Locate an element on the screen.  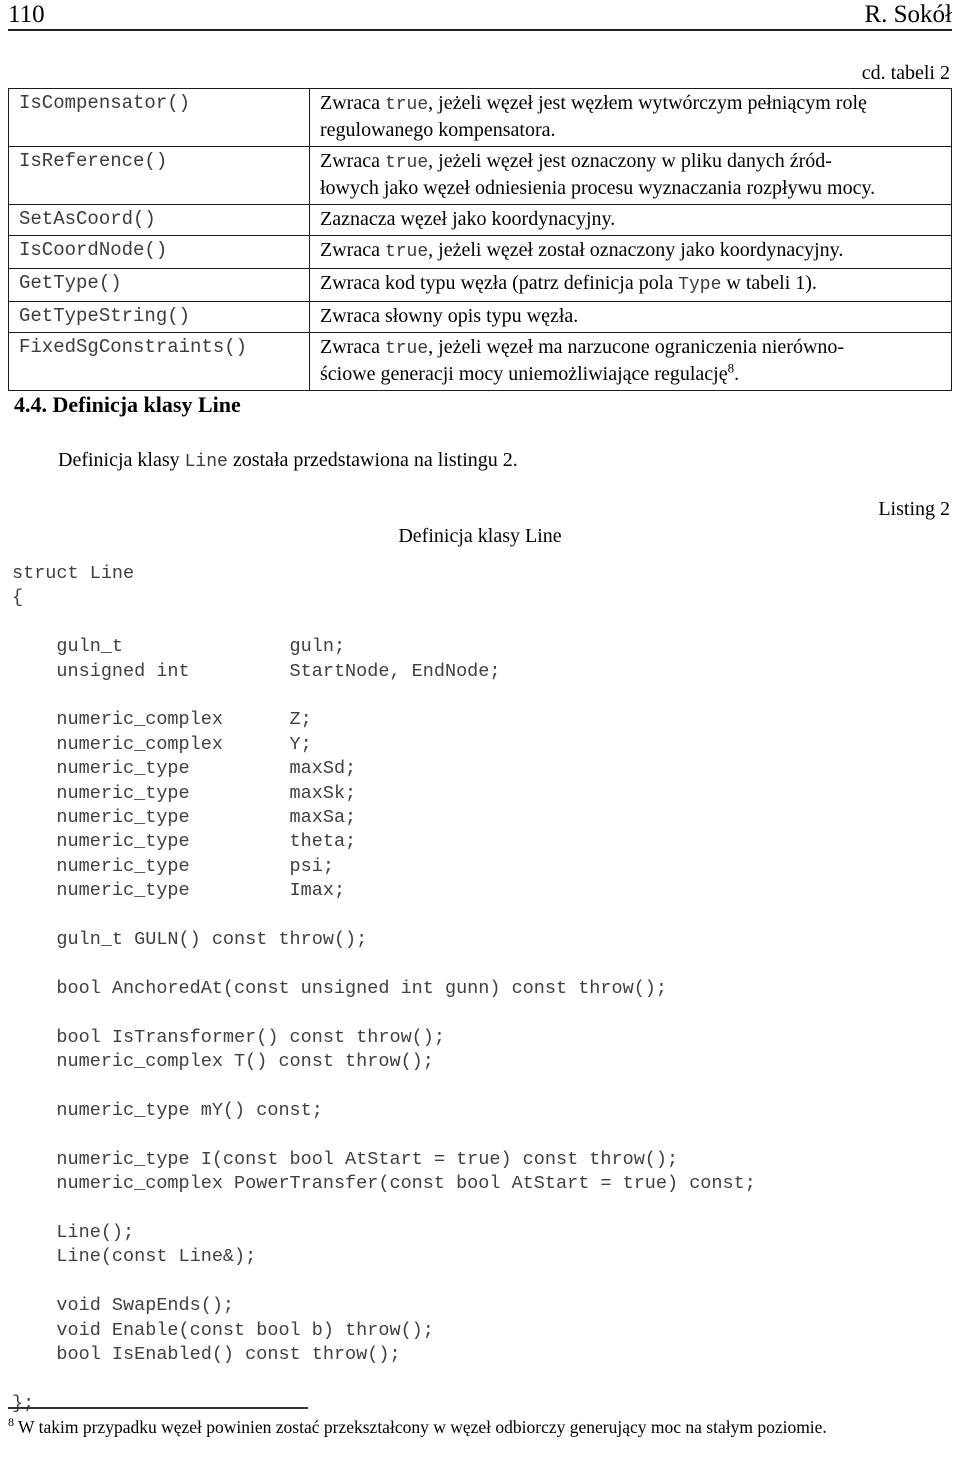
listing-caption: Definicja klasy Line is located at coordinates (480, 536).